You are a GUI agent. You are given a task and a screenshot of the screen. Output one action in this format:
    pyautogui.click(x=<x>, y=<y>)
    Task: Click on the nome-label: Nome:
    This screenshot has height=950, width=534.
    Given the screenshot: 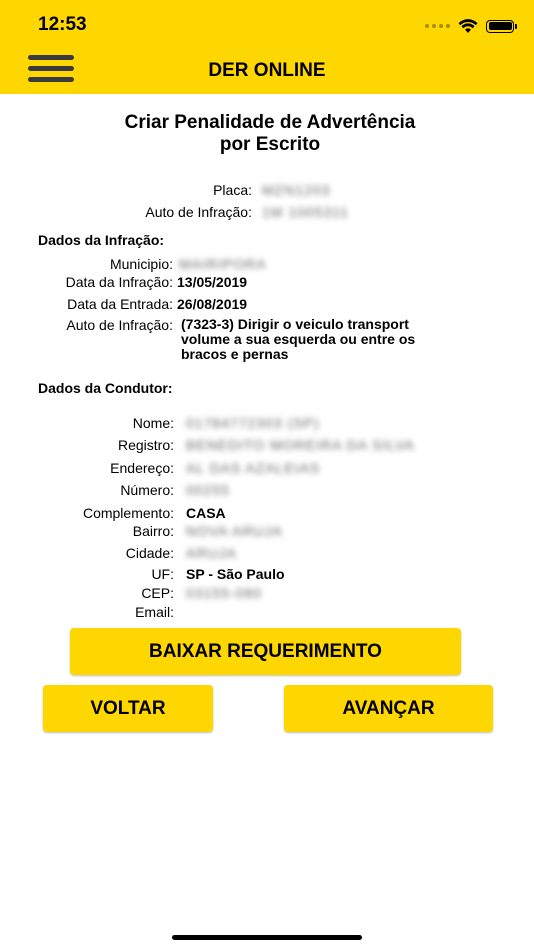 What is the action you would take?
    pyautogui.click(x=153, y=423)
    